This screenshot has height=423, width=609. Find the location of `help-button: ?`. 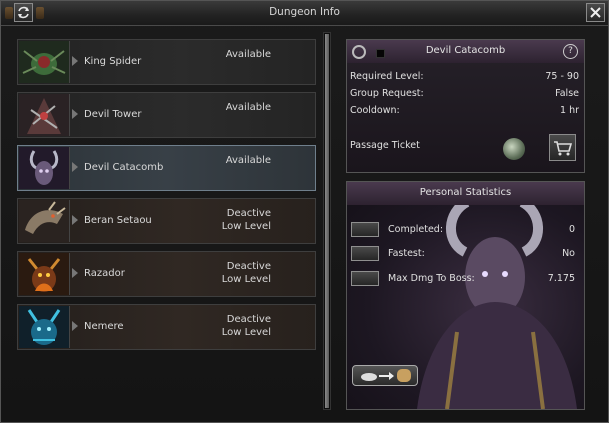

help-button: ? is located at coordinates (570, 51).